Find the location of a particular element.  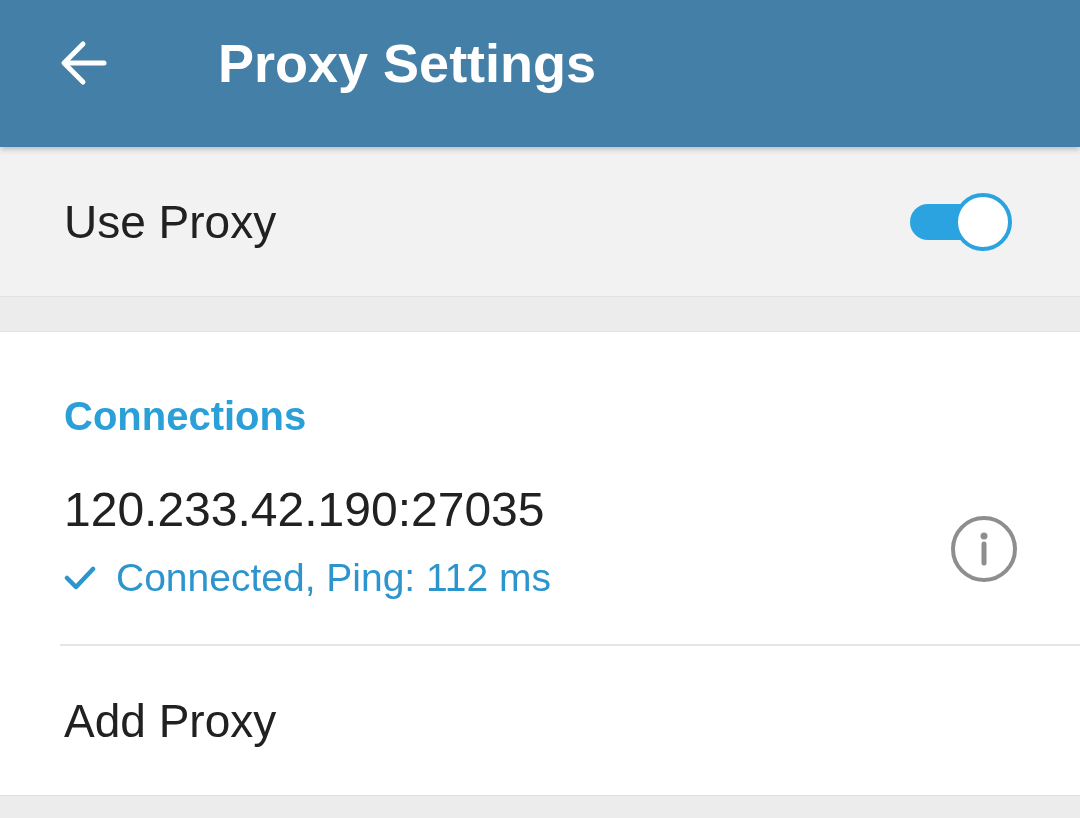

setting-label: Use Proxy is located at coordinates (170, 222).